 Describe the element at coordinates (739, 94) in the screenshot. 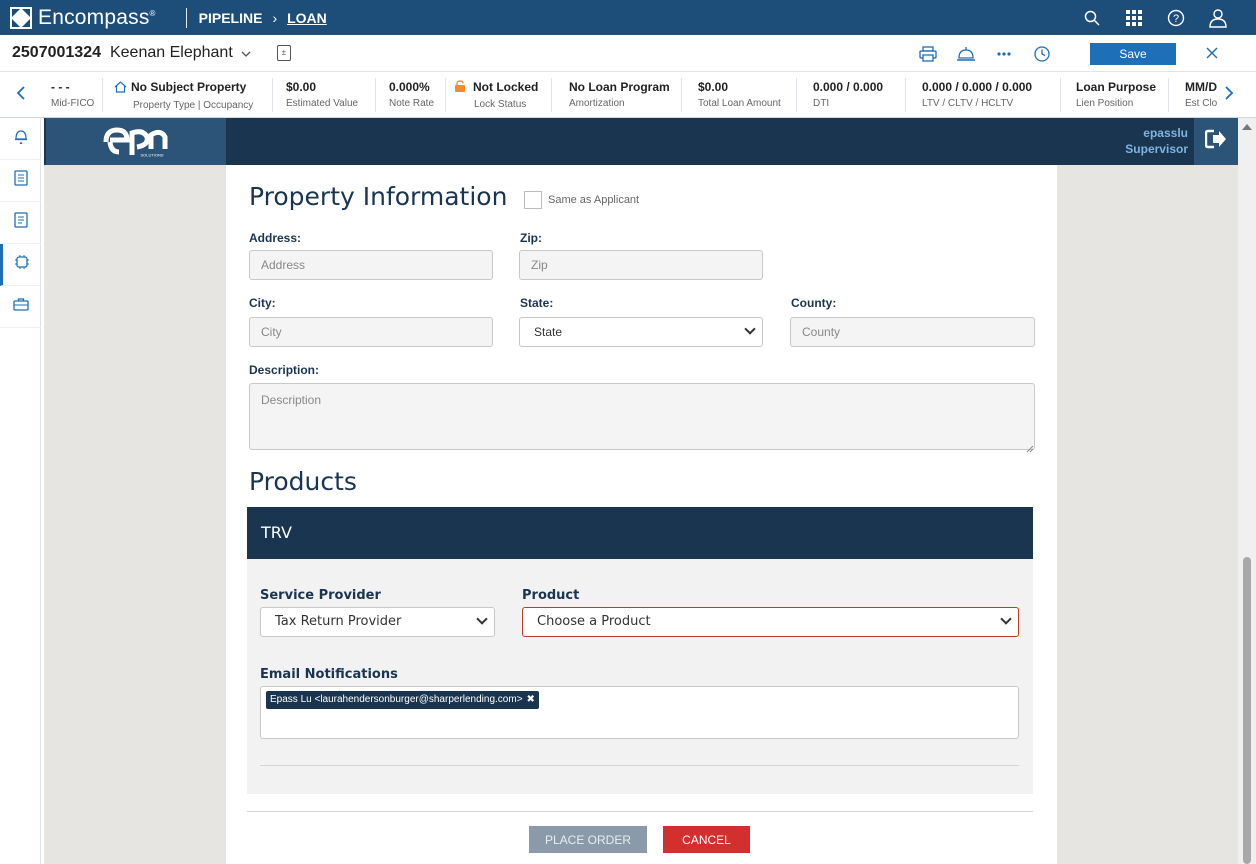

I see `summary-total-loan-amount: $0.00 Total Loan Amount` at that location.